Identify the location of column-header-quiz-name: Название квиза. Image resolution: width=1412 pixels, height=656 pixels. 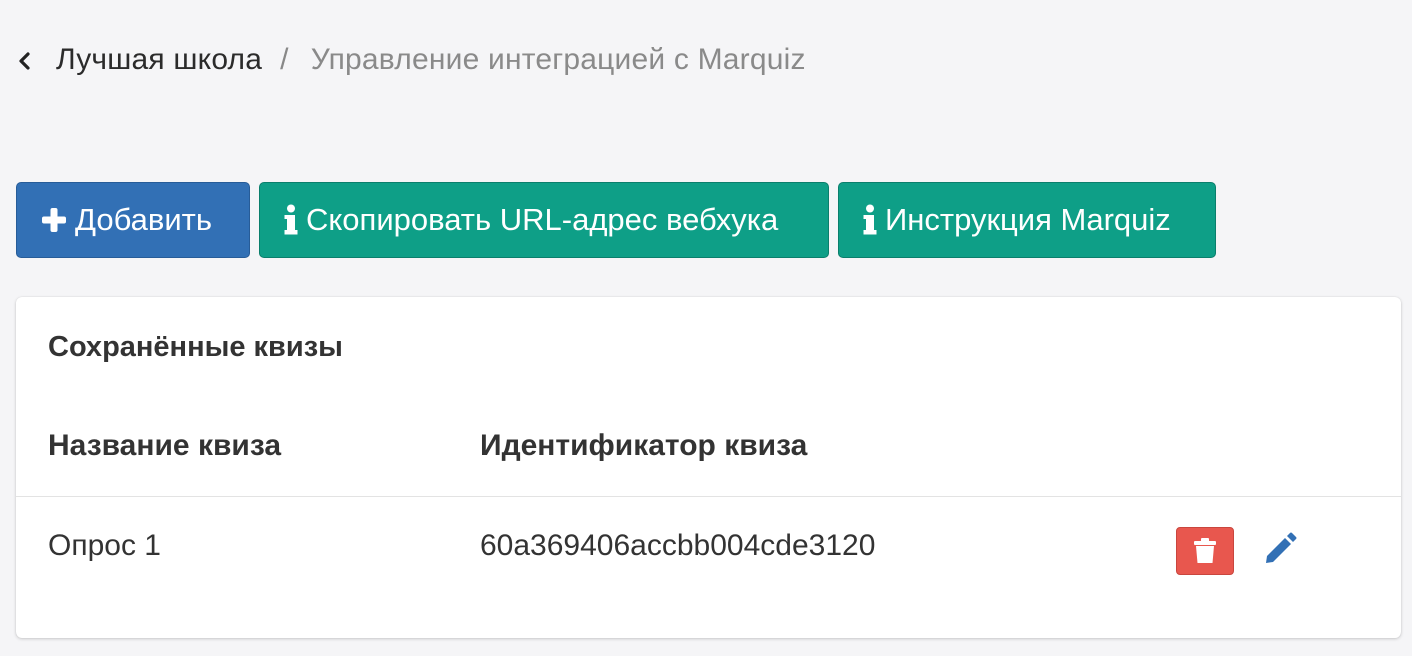
(165, 445).